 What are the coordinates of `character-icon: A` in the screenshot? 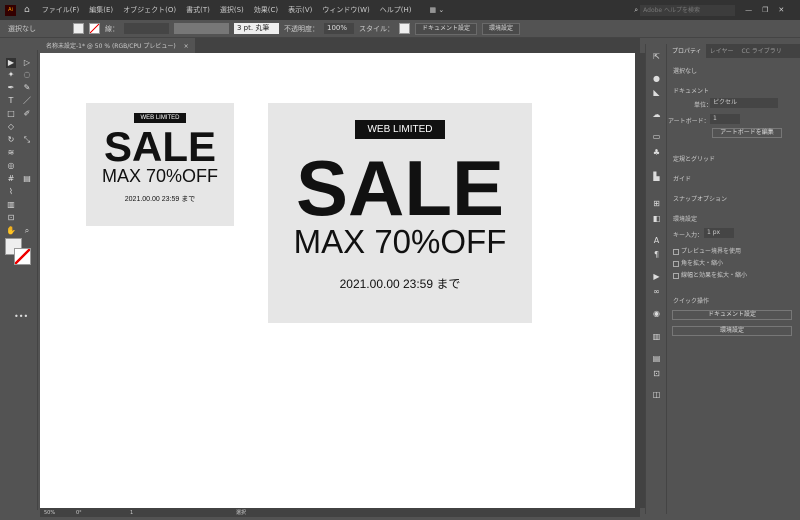 It's located at (656, 240).